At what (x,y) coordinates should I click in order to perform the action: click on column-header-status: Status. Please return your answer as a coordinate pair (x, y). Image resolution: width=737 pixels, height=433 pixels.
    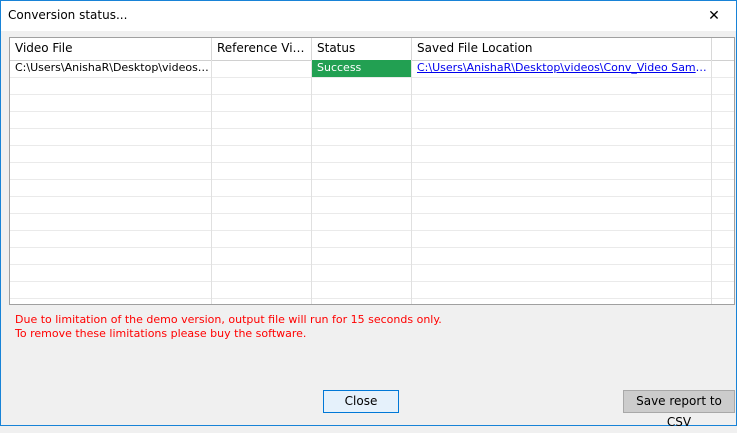
    Looking at the image, I should click on (362, 49).